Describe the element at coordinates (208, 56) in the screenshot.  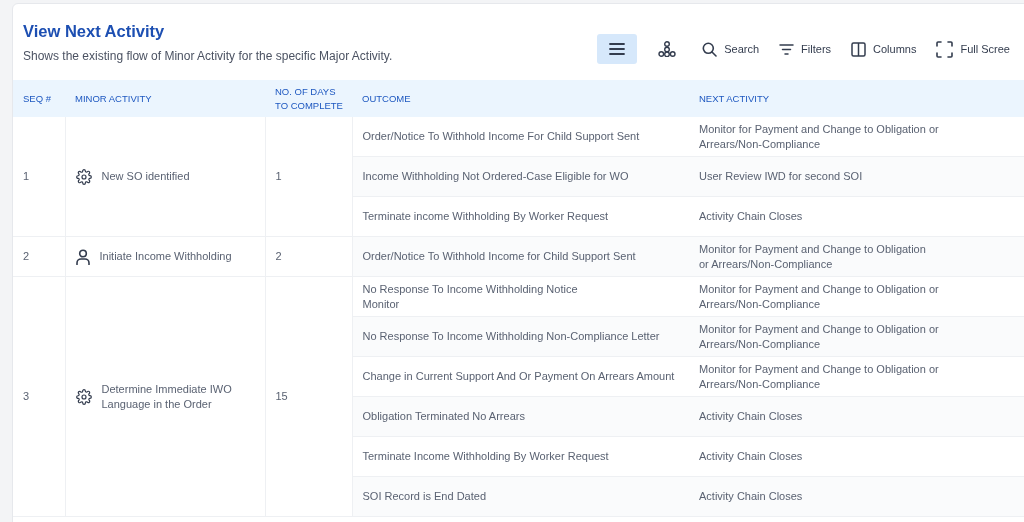
I see `page-subtitle: Shows the existing flow of Minor Activity for the specific Major Activity.` at that location.